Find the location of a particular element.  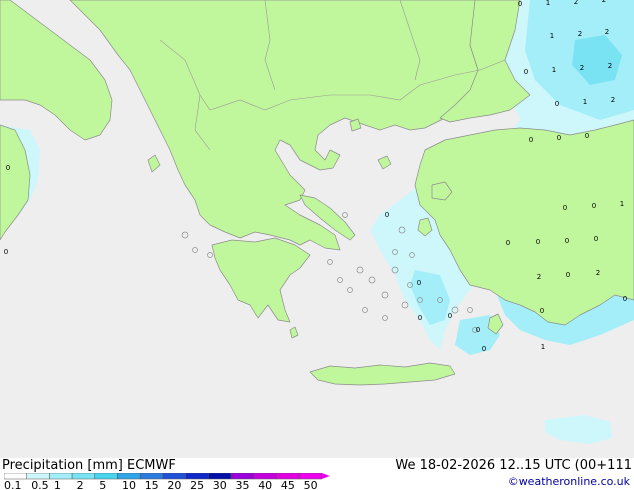

legend-tick-label: 10 is located at coordinates (129, 484).